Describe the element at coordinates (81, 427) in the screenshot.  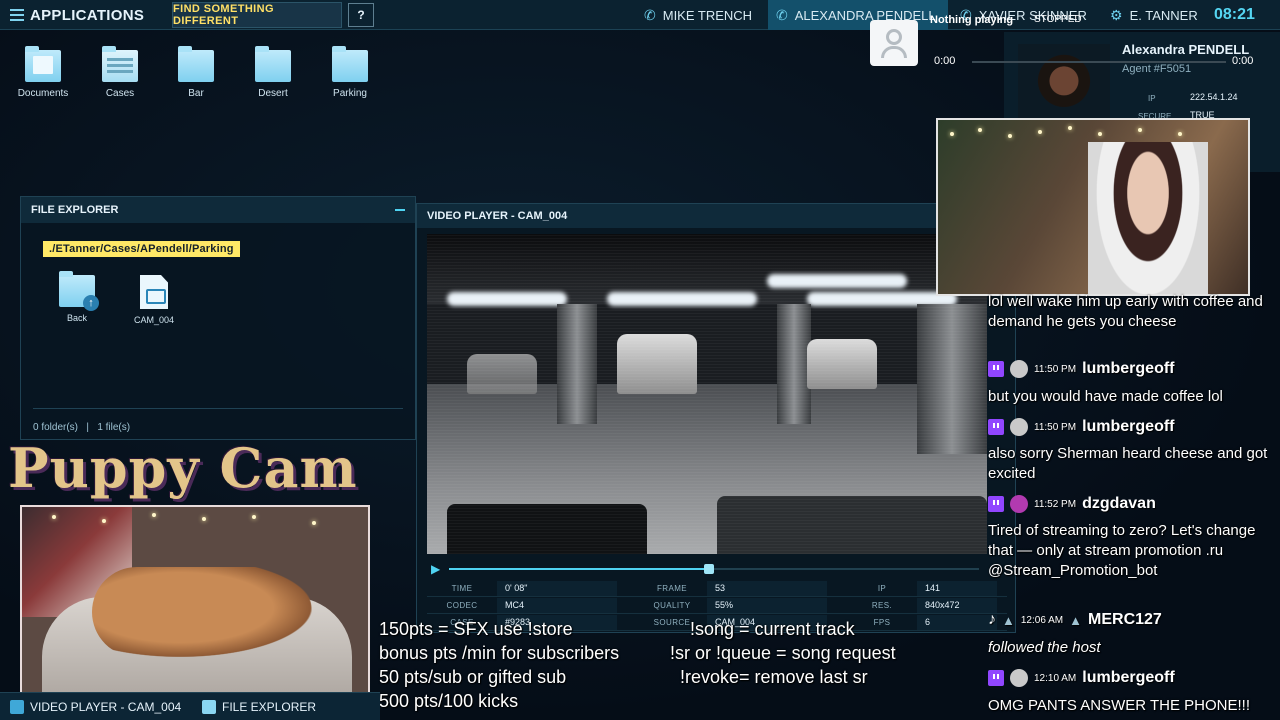
I see `explorer-status: 0 folder(s) | 1 file(s)` at that location.